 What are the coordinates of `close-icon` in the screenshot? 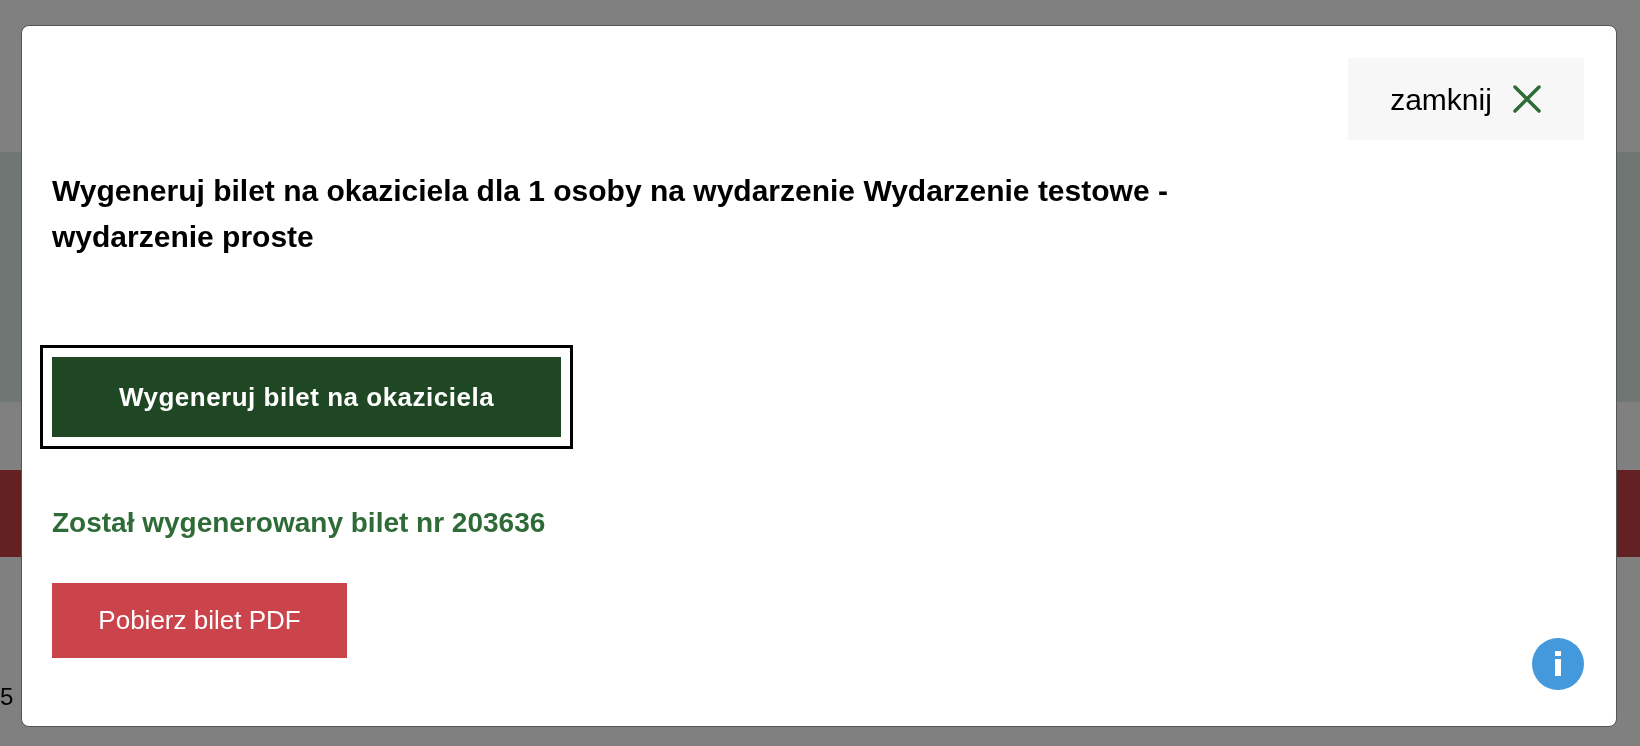 It's located at (1526, 99).